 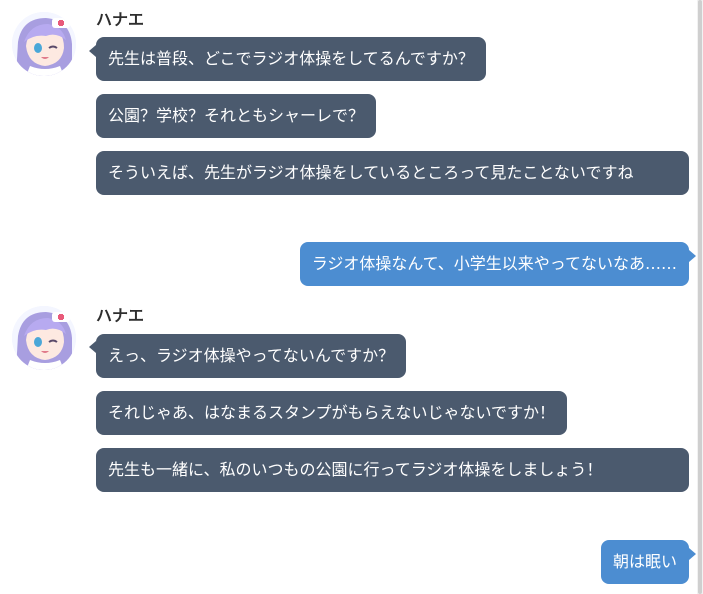 What do you see at coordinates (392, 470) in the screenshot?
I see `message-bubble-incoming: 先生も一緒に、私のいつもの公園に行ってラジオ体操をしましょう！` at bounding box center [392, 470].